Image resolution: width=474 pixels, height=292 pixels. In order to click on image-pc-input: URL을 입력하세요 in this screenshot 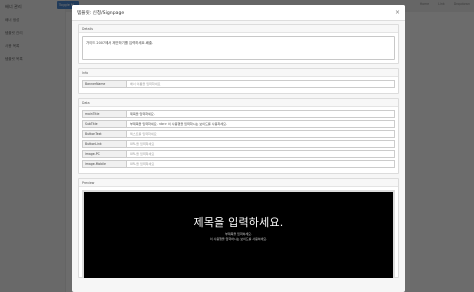, I will do `click(260, 154)`.